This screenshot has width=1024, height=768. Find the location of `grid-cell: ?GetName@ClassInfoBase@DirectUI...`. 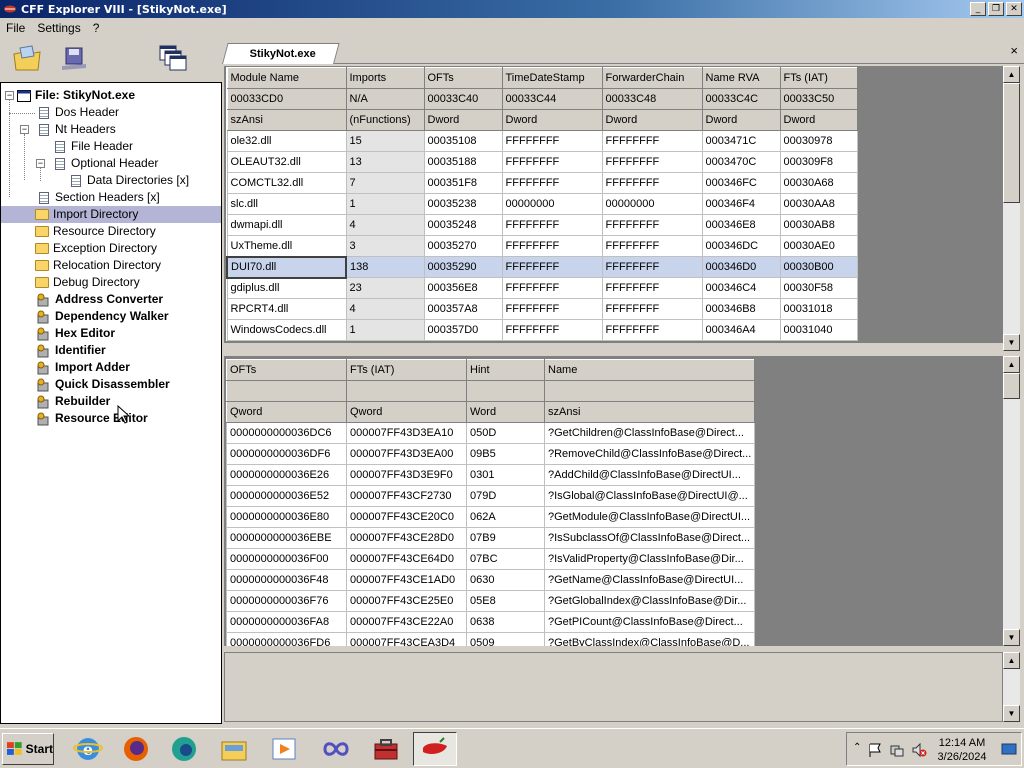

grid-cell: ?GetName@ClassInfoBase@DirectUI... is located at coordinates (649, 580).